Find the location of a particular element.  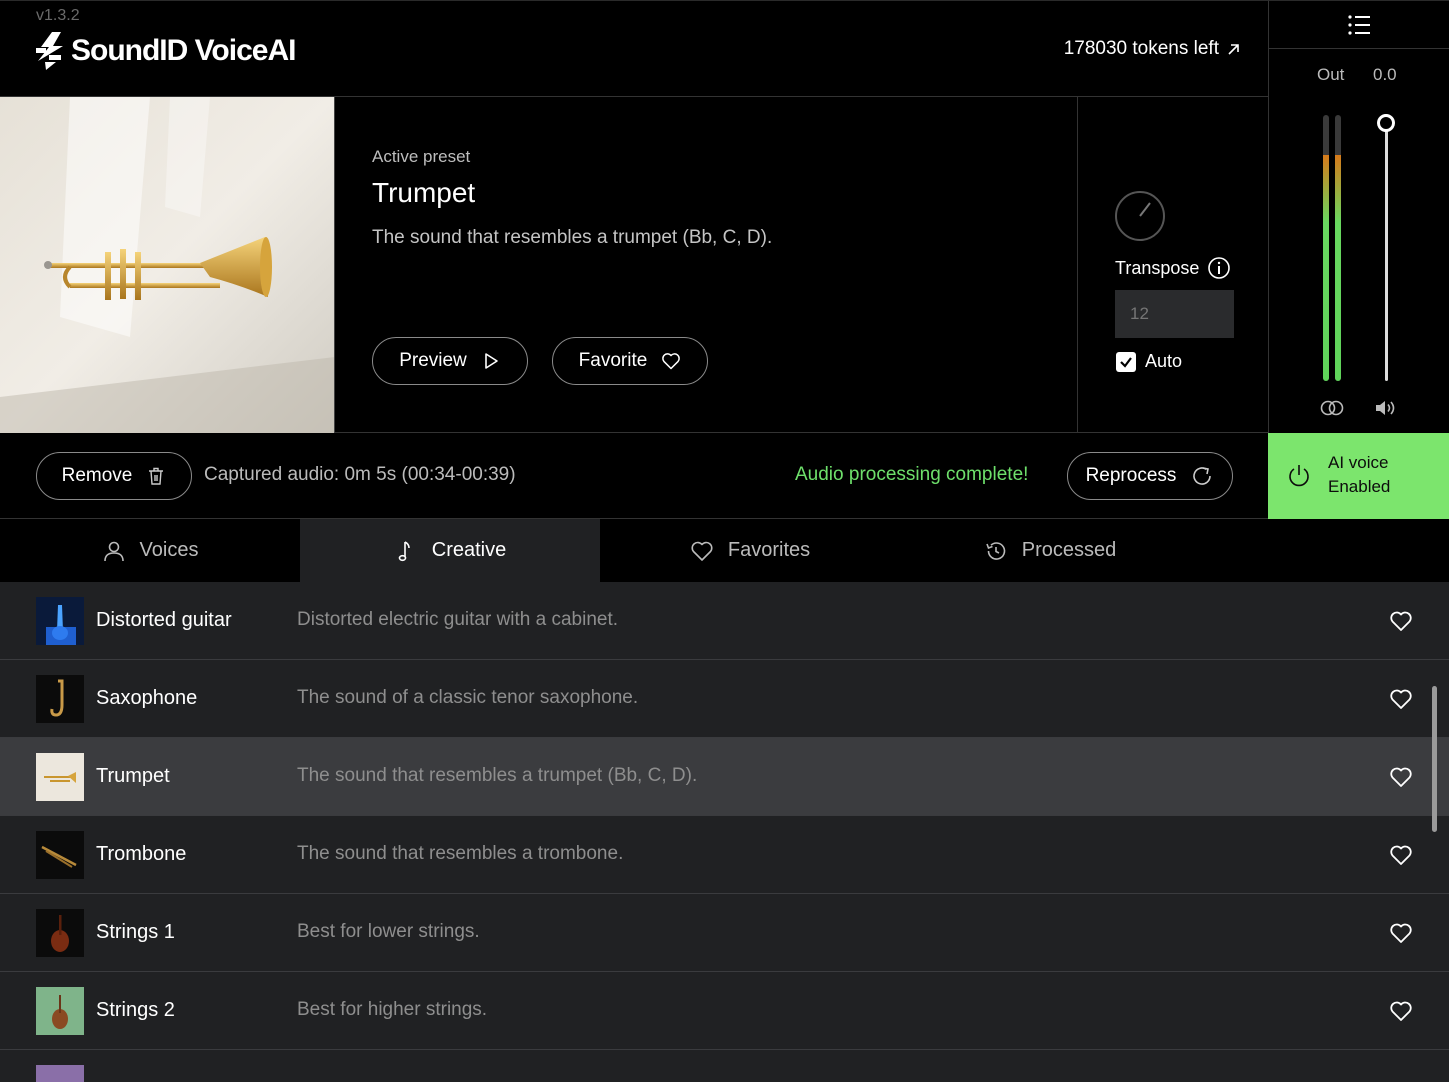

transpose-label: Transpose is located at coordinates (1157, 267).